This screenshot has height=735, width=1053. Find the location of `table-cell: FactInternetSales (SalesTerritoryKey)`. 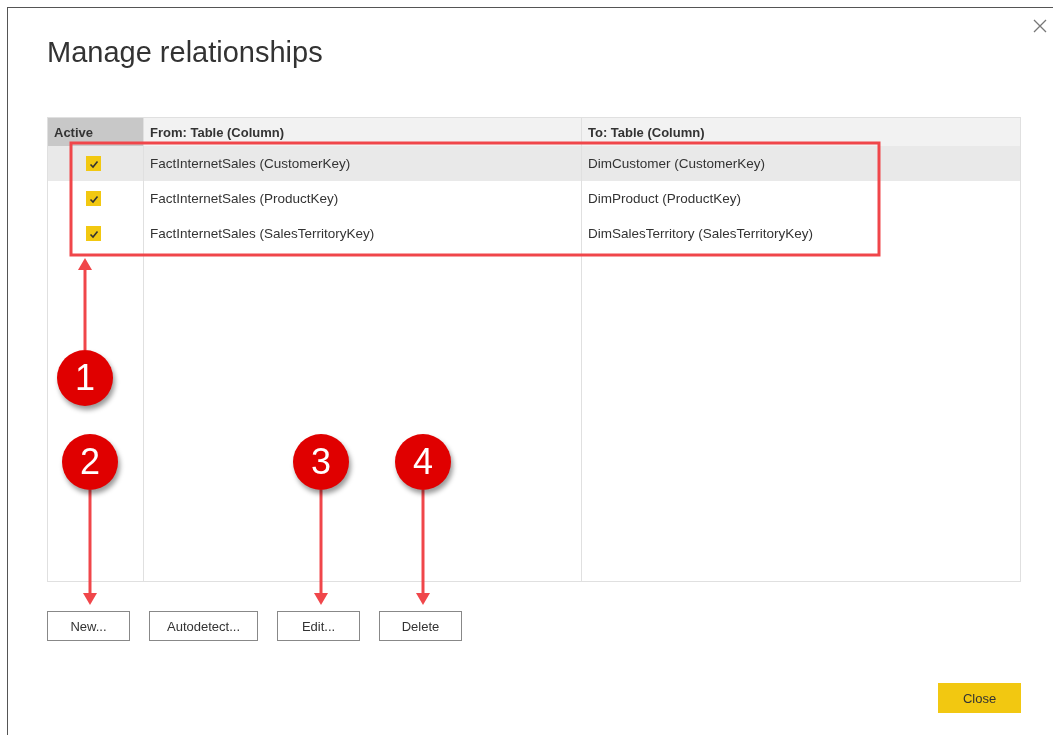

table-cell: FactInternetSales (SalesTerritoryKey) is located at coordinates (262, 233).